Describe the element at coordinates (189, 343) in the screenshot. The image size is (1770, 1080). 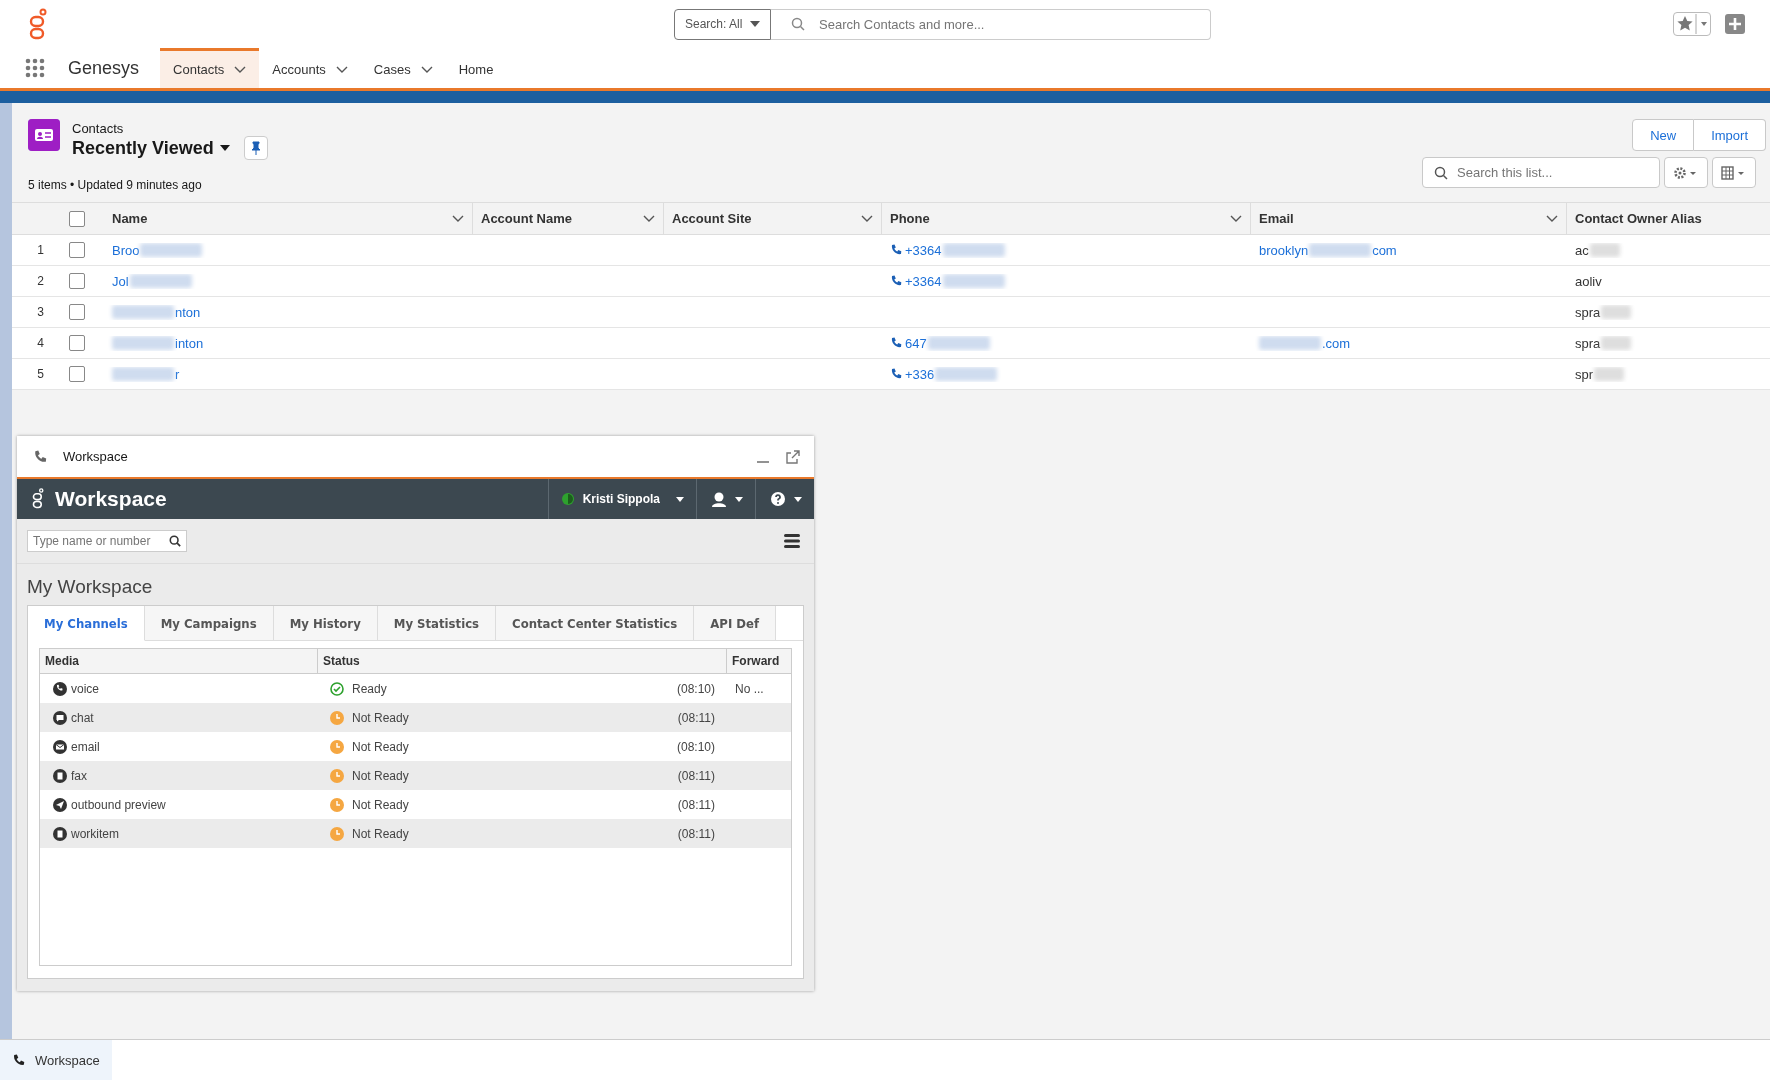
I see `contact-link: inton` at that location.